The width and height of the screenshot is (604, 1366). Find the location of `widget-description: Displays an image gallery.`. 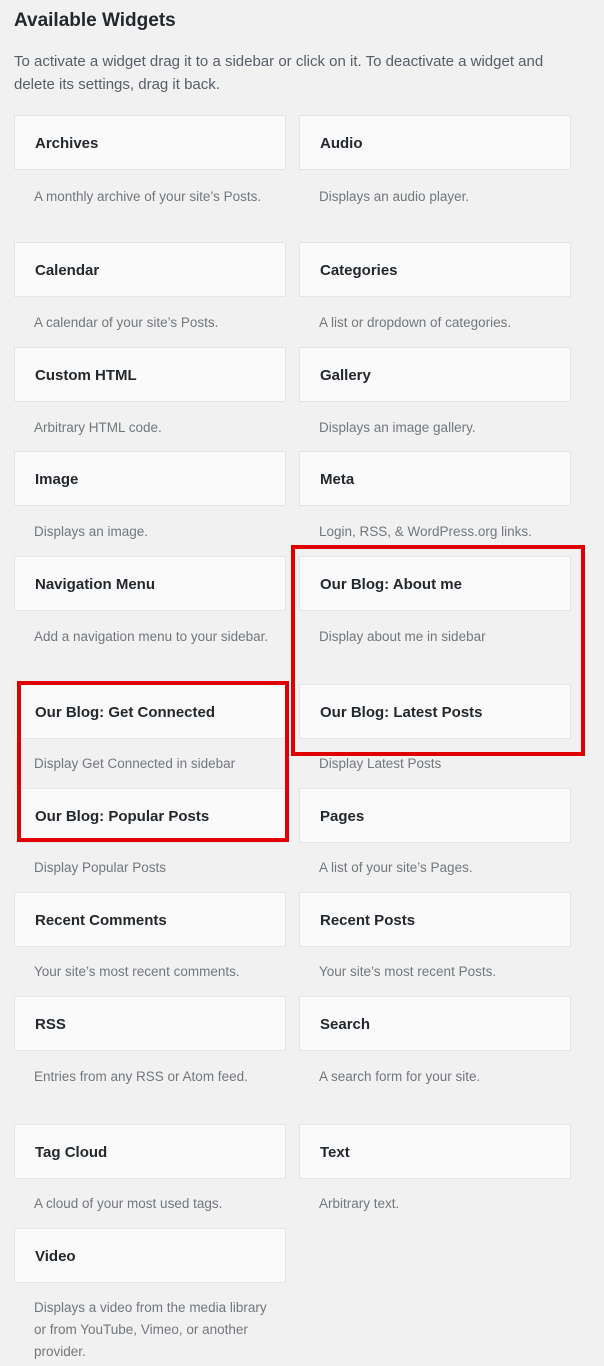

widget-description: Displays an image gallery. is located at coordinates (397, 427).